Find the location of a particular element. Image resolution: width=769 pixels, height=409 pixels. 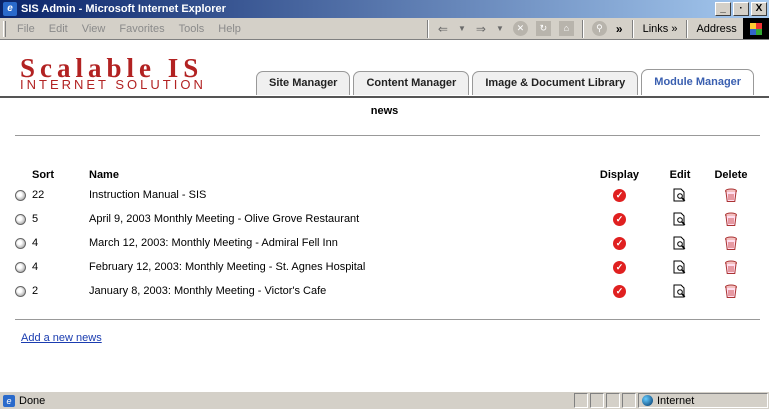

row-sort: 2 is located at coordinates (35, 291).